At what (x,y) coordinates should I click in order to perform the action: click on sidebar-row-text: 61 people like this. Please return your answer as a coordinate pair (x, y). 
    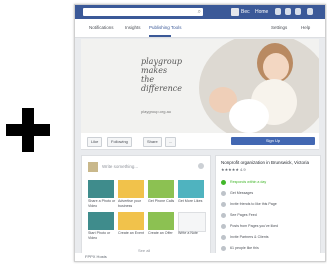
    Looking at the image, I should click on (244, 248).